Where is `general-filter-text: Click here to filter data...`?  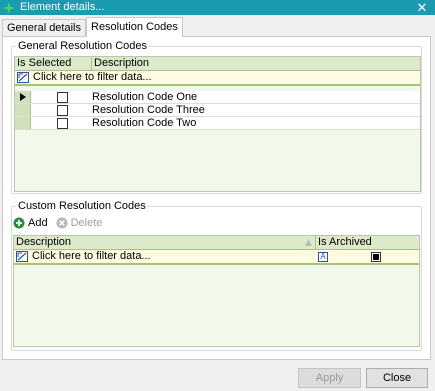 general-filter-text: Click here to filter data... is located at coordinates (92, 77).